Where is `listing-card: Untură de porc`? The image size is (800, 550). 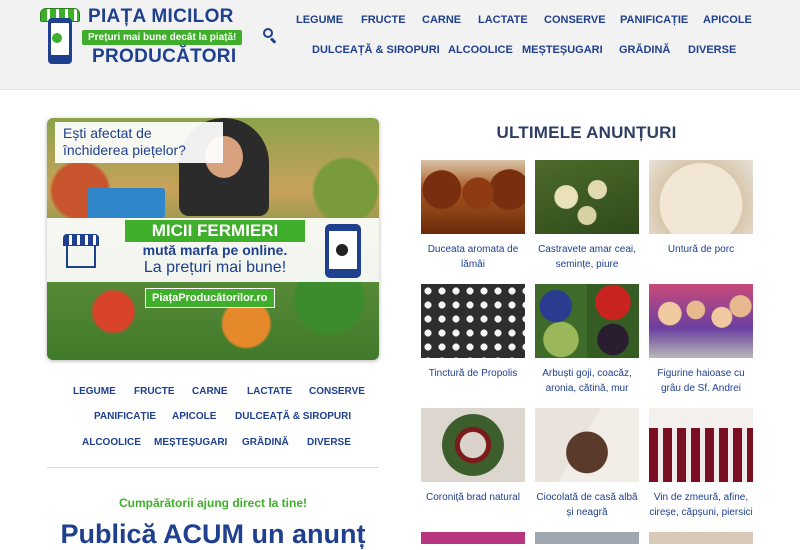 listing-card: Untură de porc is located at coordinates (701, 208).